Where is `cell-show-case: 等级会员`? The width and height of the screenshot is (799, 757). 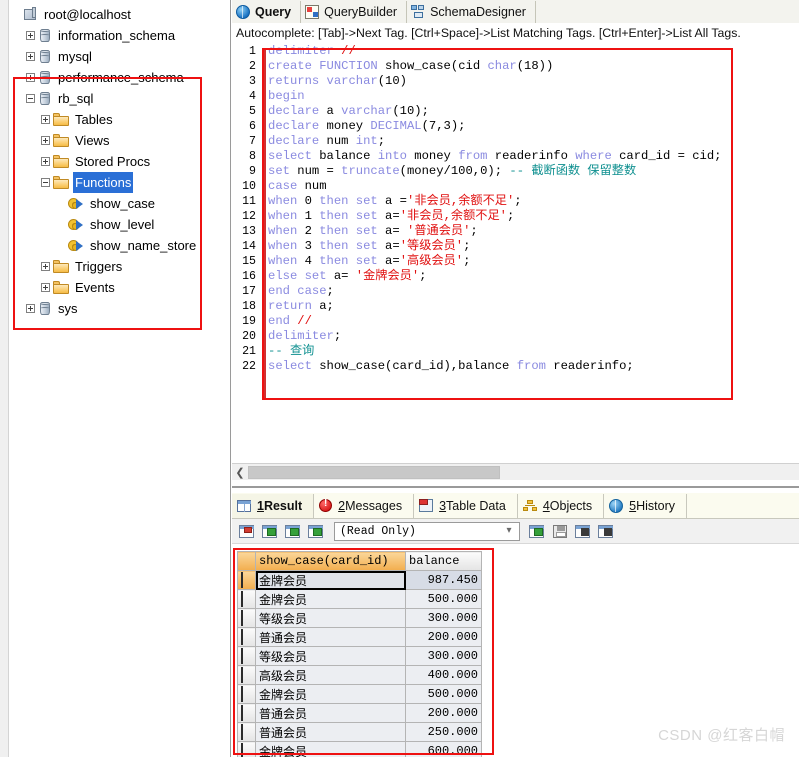 cell-show-case: 等级会员 is located at coordinates (330, 618).